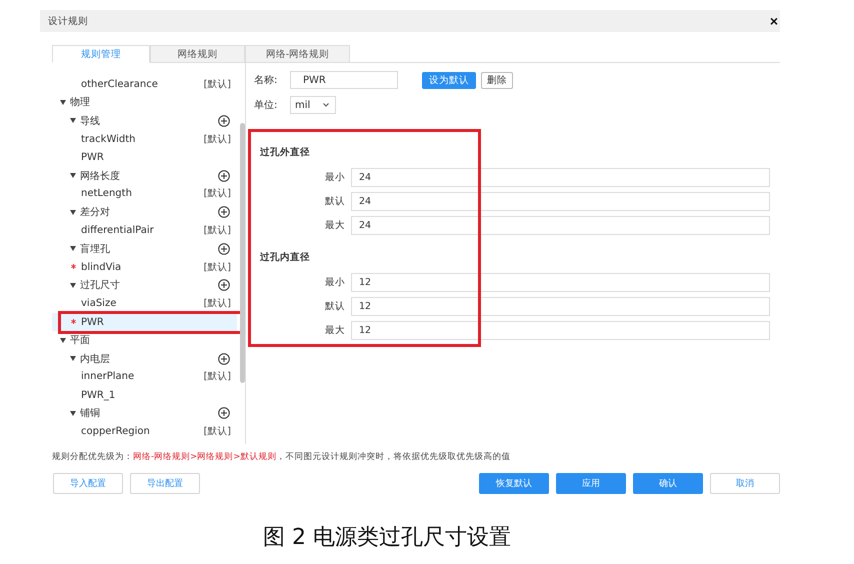 The image size is (854, 564). Describe the element at coordinates (80, 340) in the screenshot. I see `tree-category: 平面` at that location.